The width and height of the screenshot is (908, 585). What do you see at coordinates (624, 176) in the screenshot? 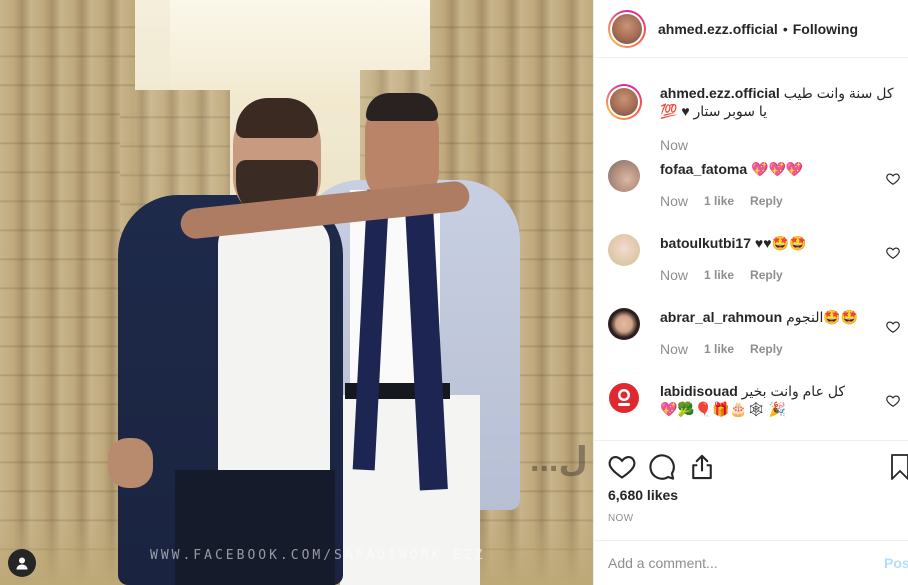
I see `woman-hand-avatar` at bounding box center [624, 176].